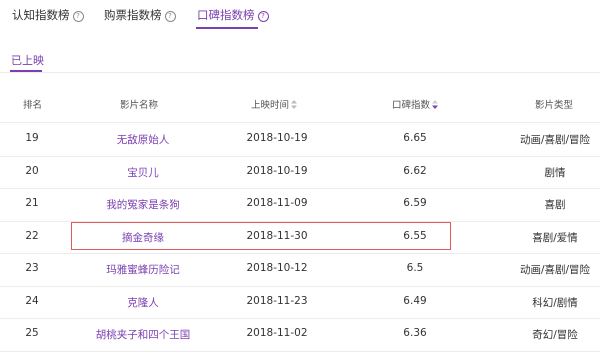 The height and width of the screenshot is (357, 600). Describe the element at coordinates (300, 122) in the screenshot. I see `header-divider` at that location.